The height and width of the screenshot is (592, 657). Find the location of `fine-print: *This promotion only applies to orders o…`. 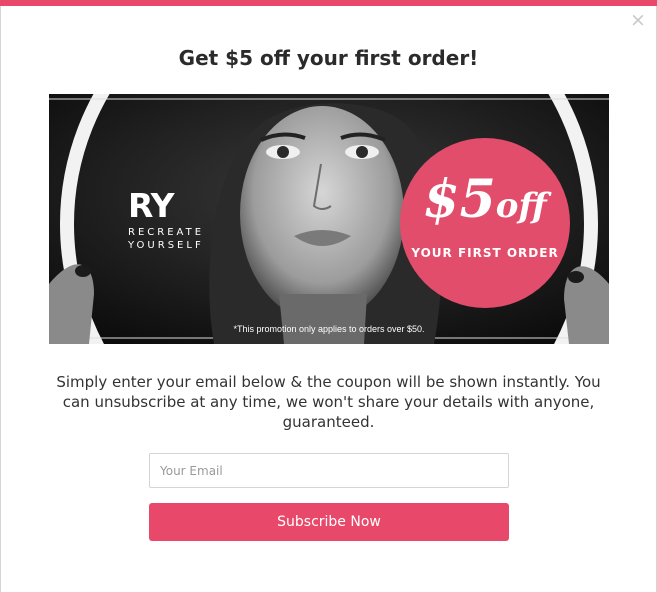

fine-print: *This promotion only applies to orders o… is located at coordinates (329, 329).